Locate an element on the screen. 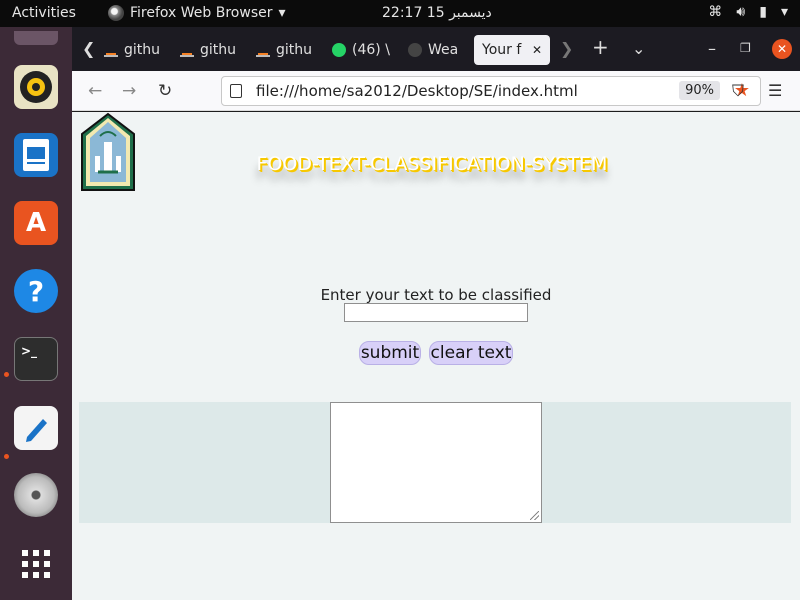 The image size is (800, 600). app-name: Firefox Web Browser is located at coordinates (201, 13).